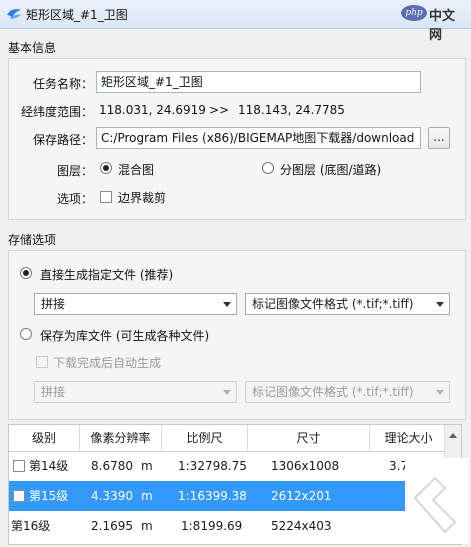  What do you see at coordinates (212, 526) in the screenshot?
I see `row-scale: 1:8199.69` at bounding box center [212, 526].